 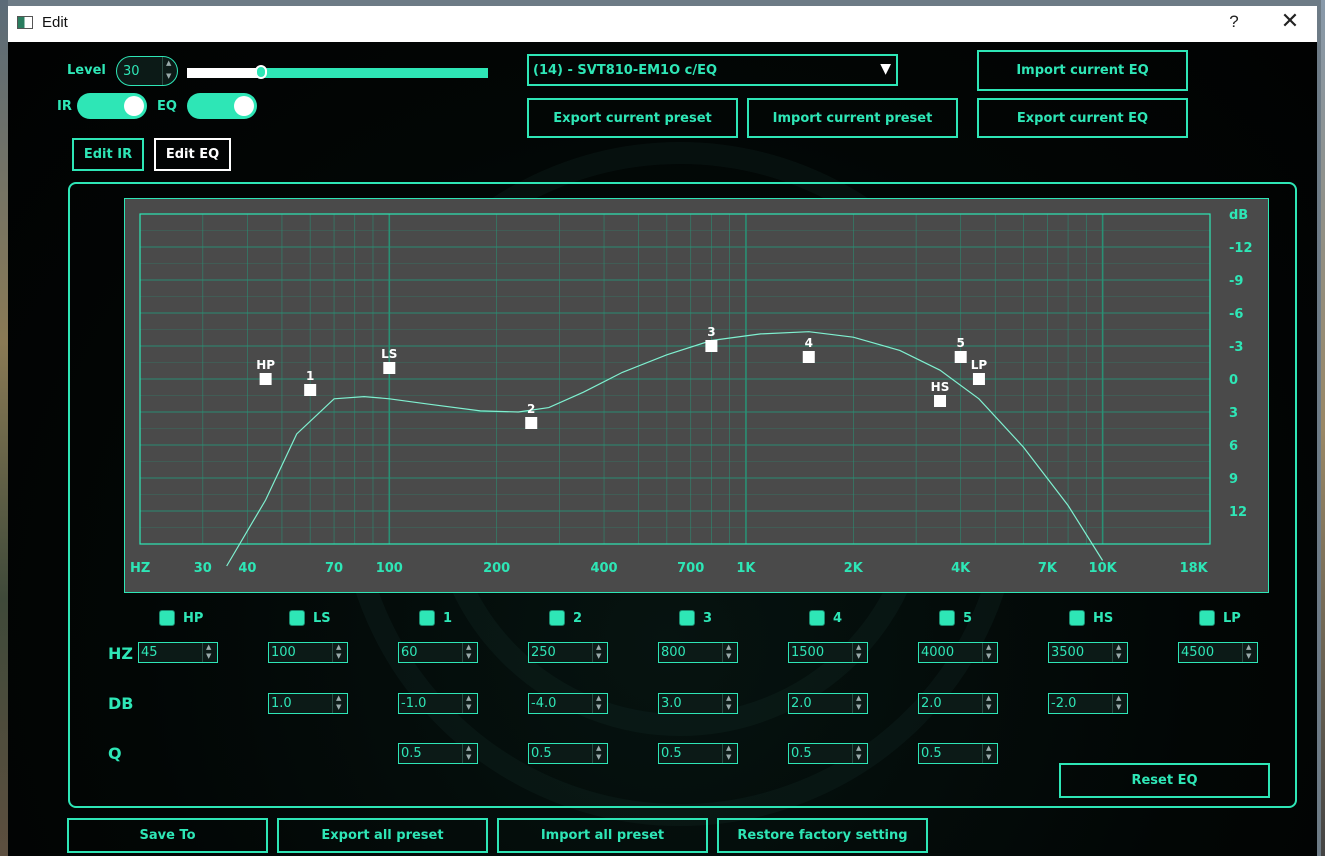 What do you see at coordinates (1103, 618) in the screenshot?
I see `band-name-hs: HS` at bounding box center [1103, 618].